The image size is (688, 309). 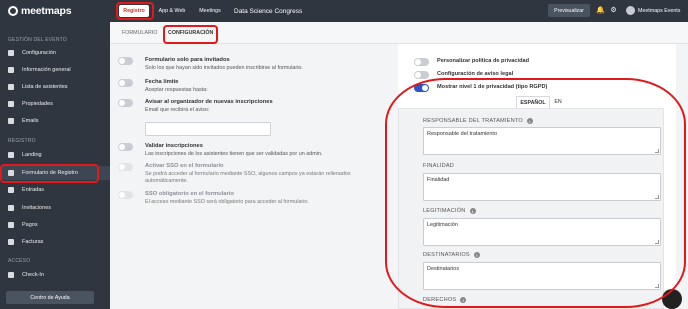 What do you see at coordinates (55, 70) in the screenshot?
I see `sidebar-item-informacion-general: Información general` at bounding box center [55, 70].